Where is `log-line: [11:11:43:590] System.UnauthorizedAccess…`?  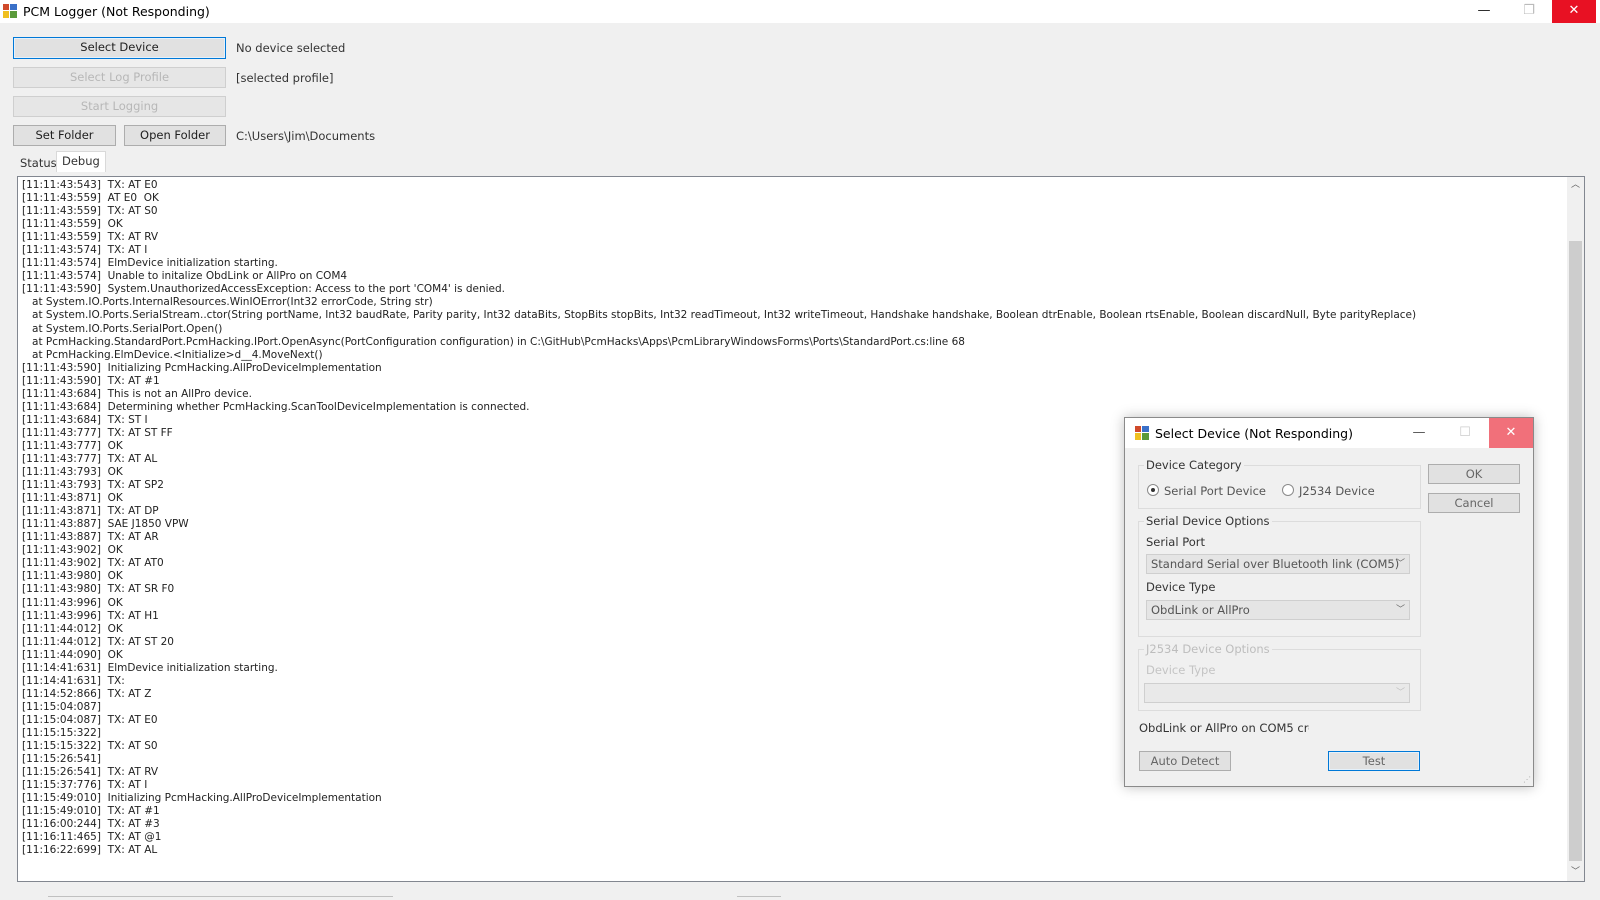 log-line: [11:11:43:590] System.UnauthorizedAccess… is located at coordinates (264, 289).